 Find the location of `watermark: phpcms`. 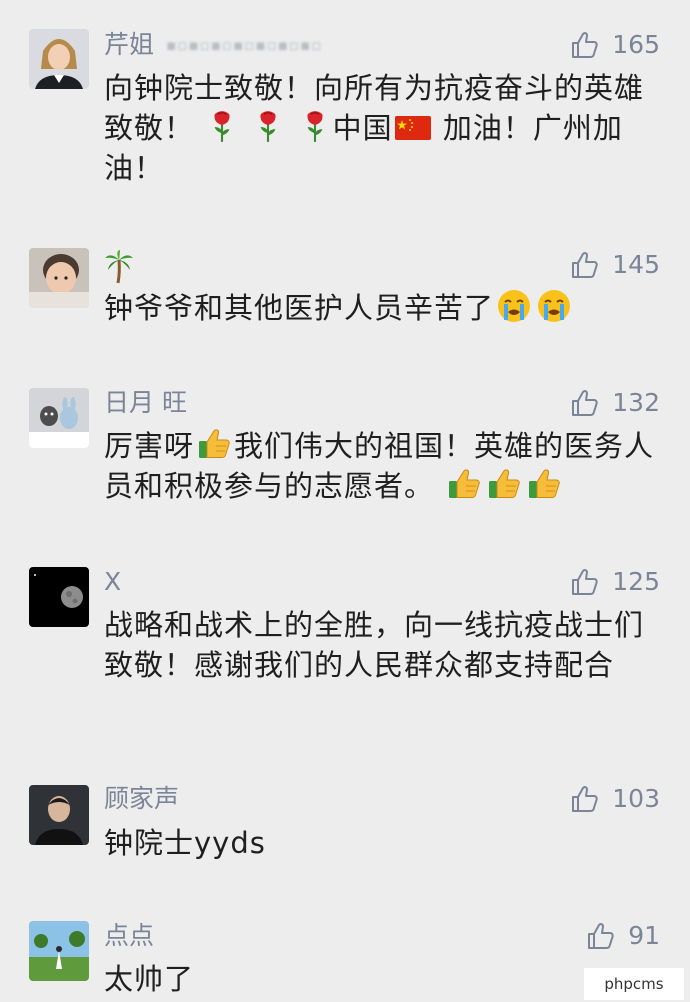

watermark: phpcms is located at coordinates (634, 984).